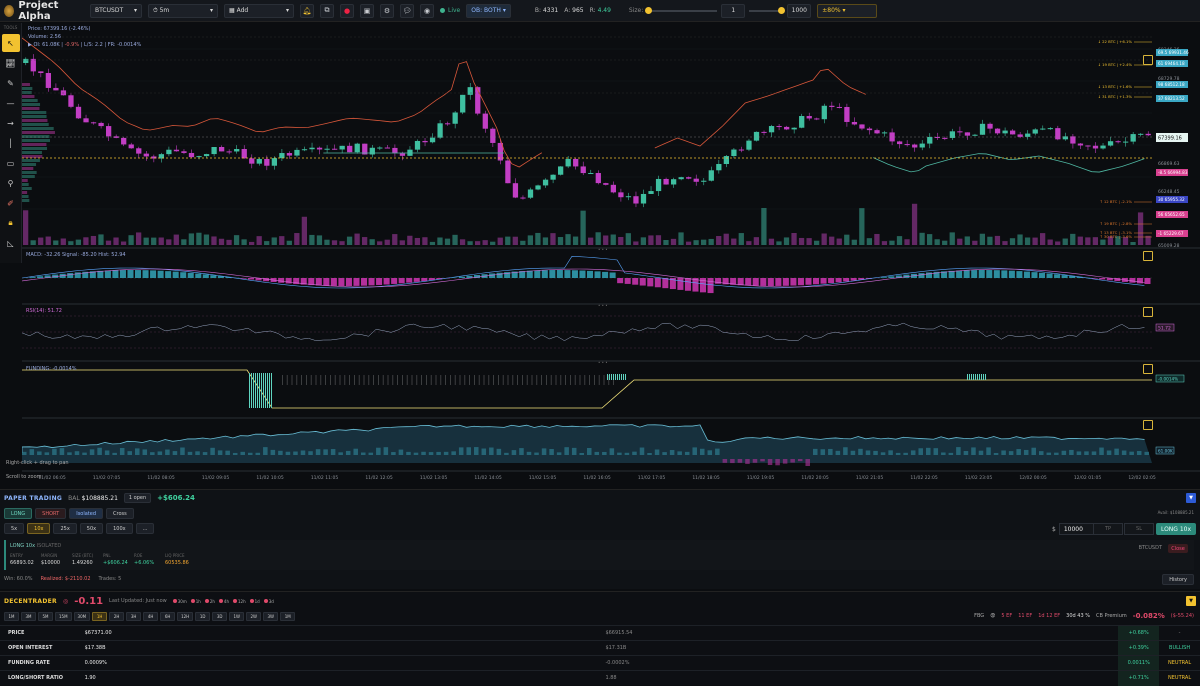 The image size is (1200, 686). I want to click on copy-icon: ⧉, so click(327, 11).